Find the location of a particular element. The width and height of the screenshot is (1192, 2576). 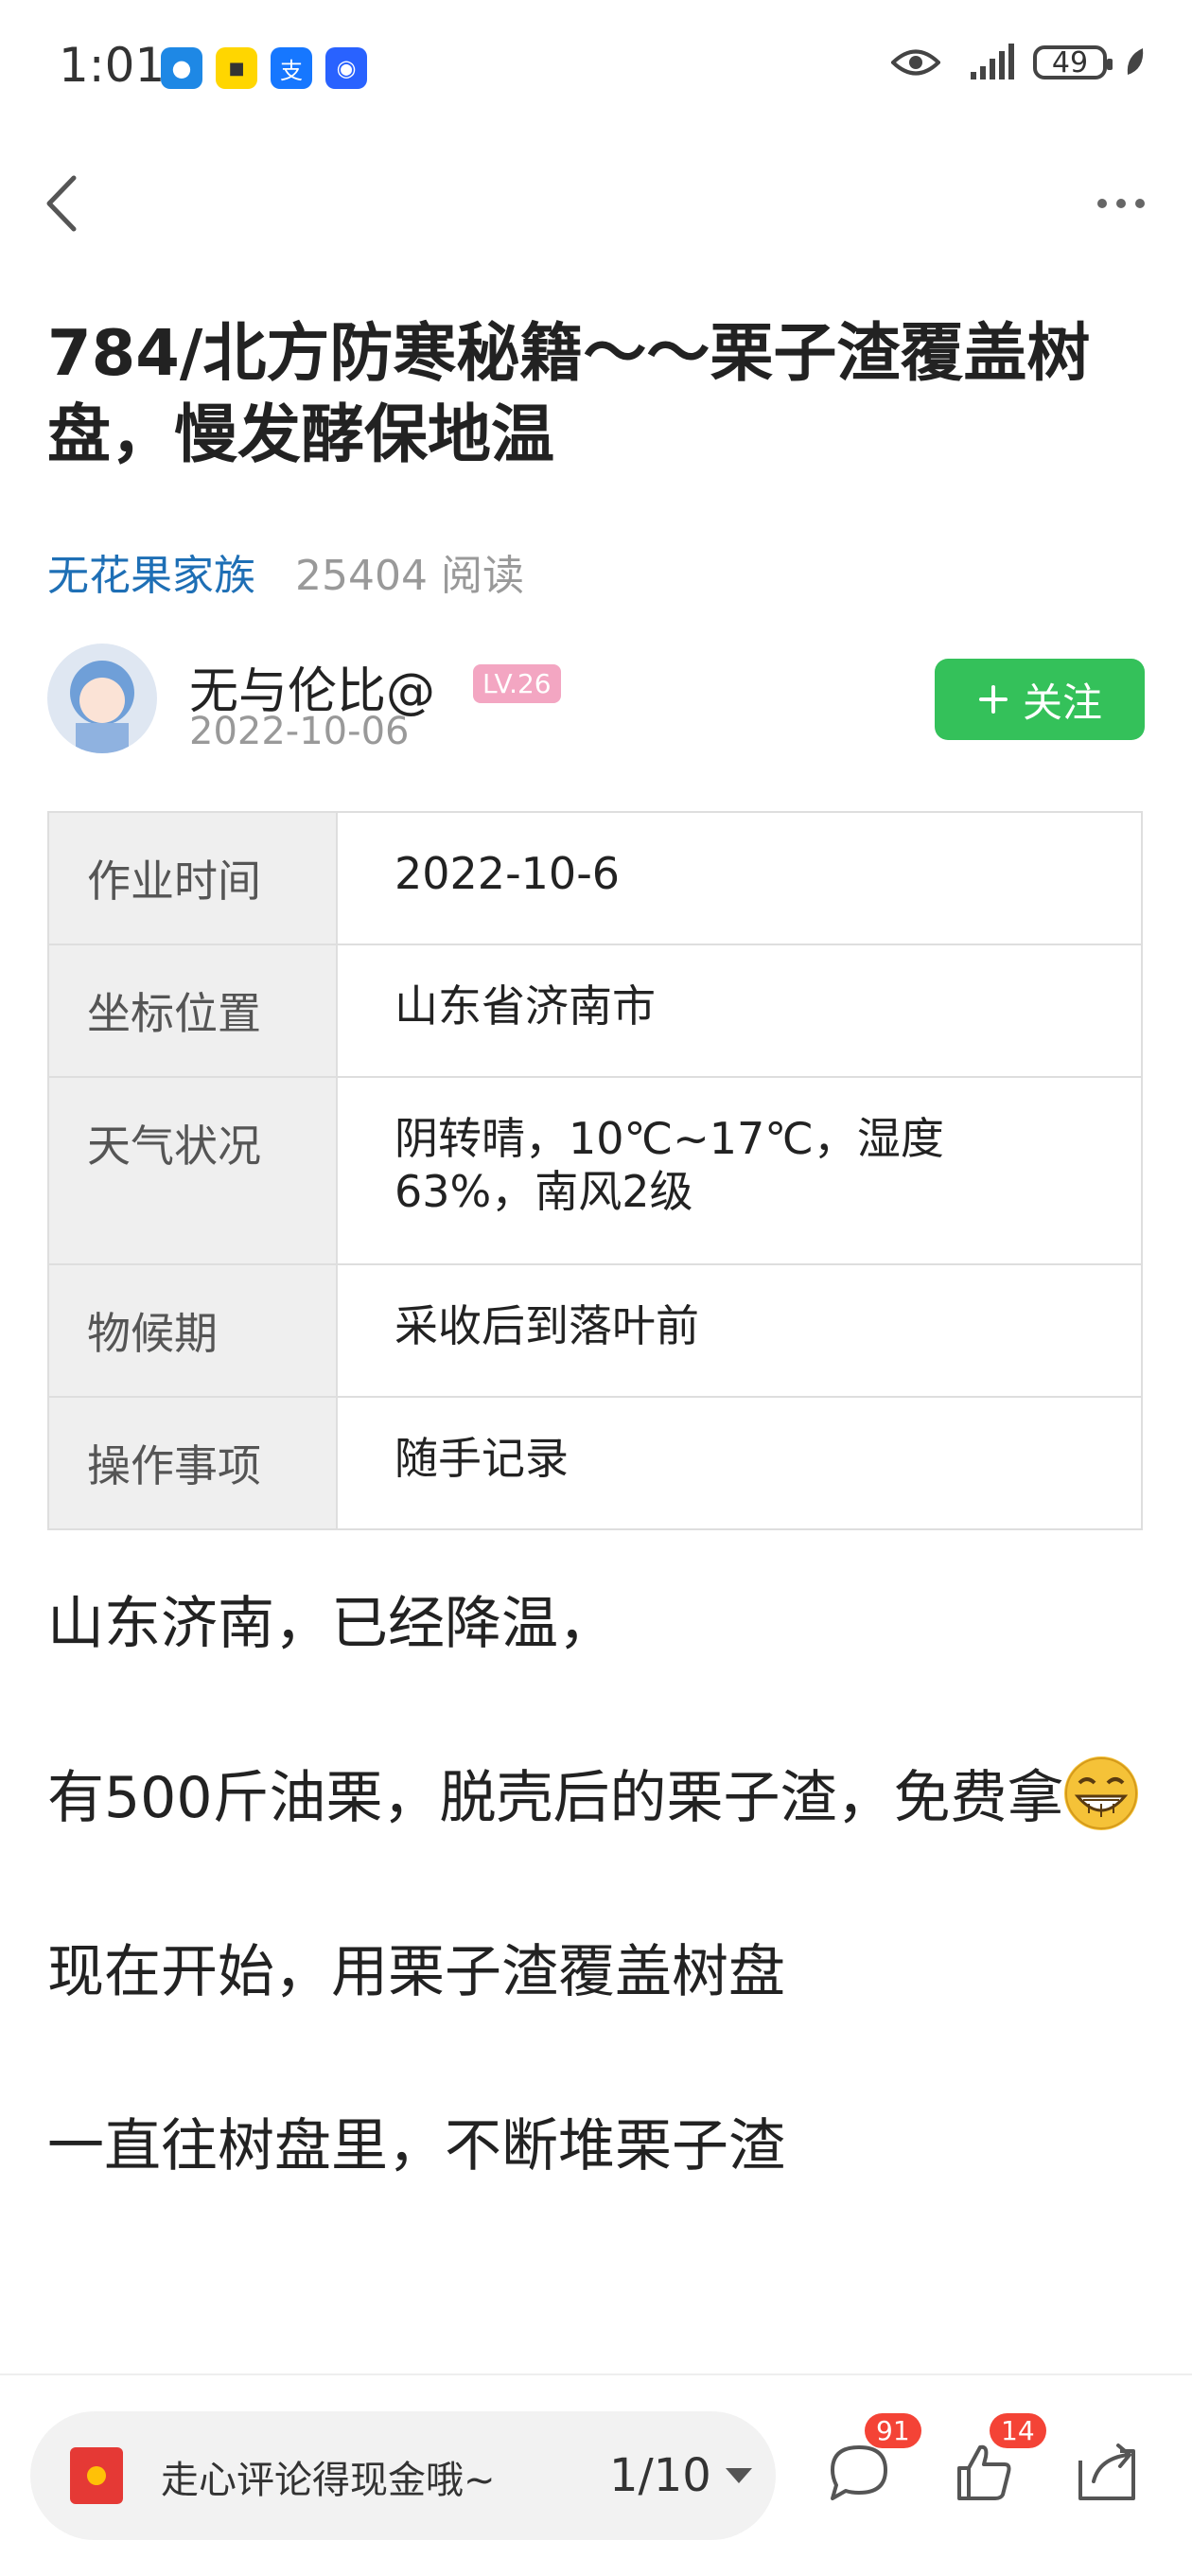

leaf-icon is located at coordinates (1135, 61).